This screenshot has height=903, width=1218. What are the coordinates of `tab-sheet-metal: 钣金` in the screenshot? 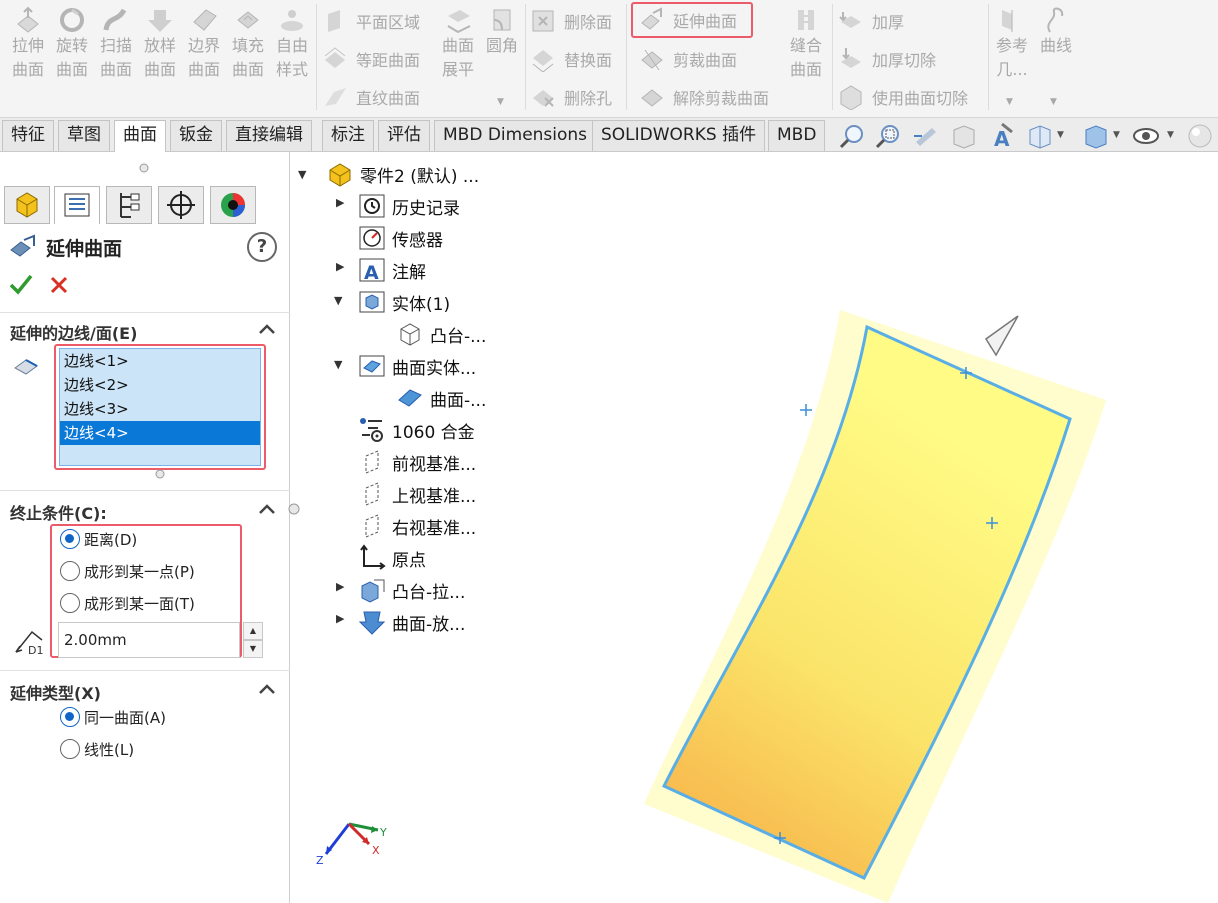 It's located at (196, 135).